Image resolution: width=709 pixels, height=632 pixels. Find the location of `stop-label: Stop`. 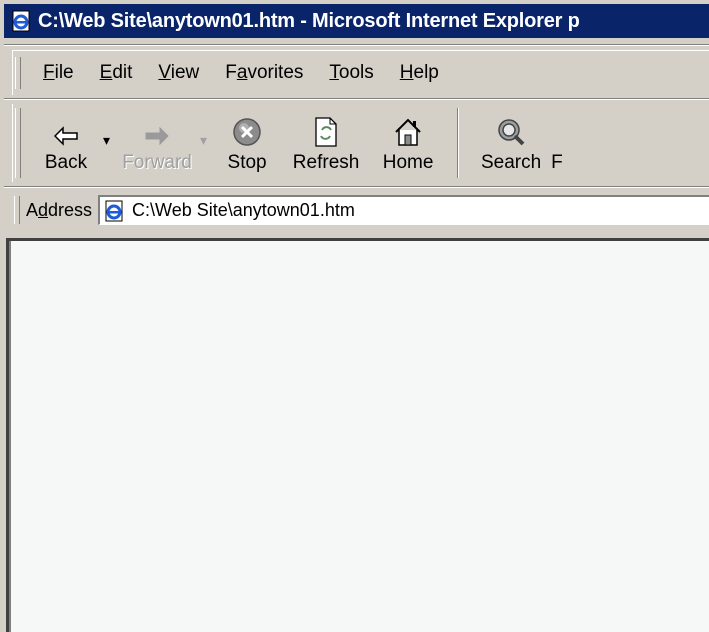

stop-label: Stop is located at coordinates (247, 162).